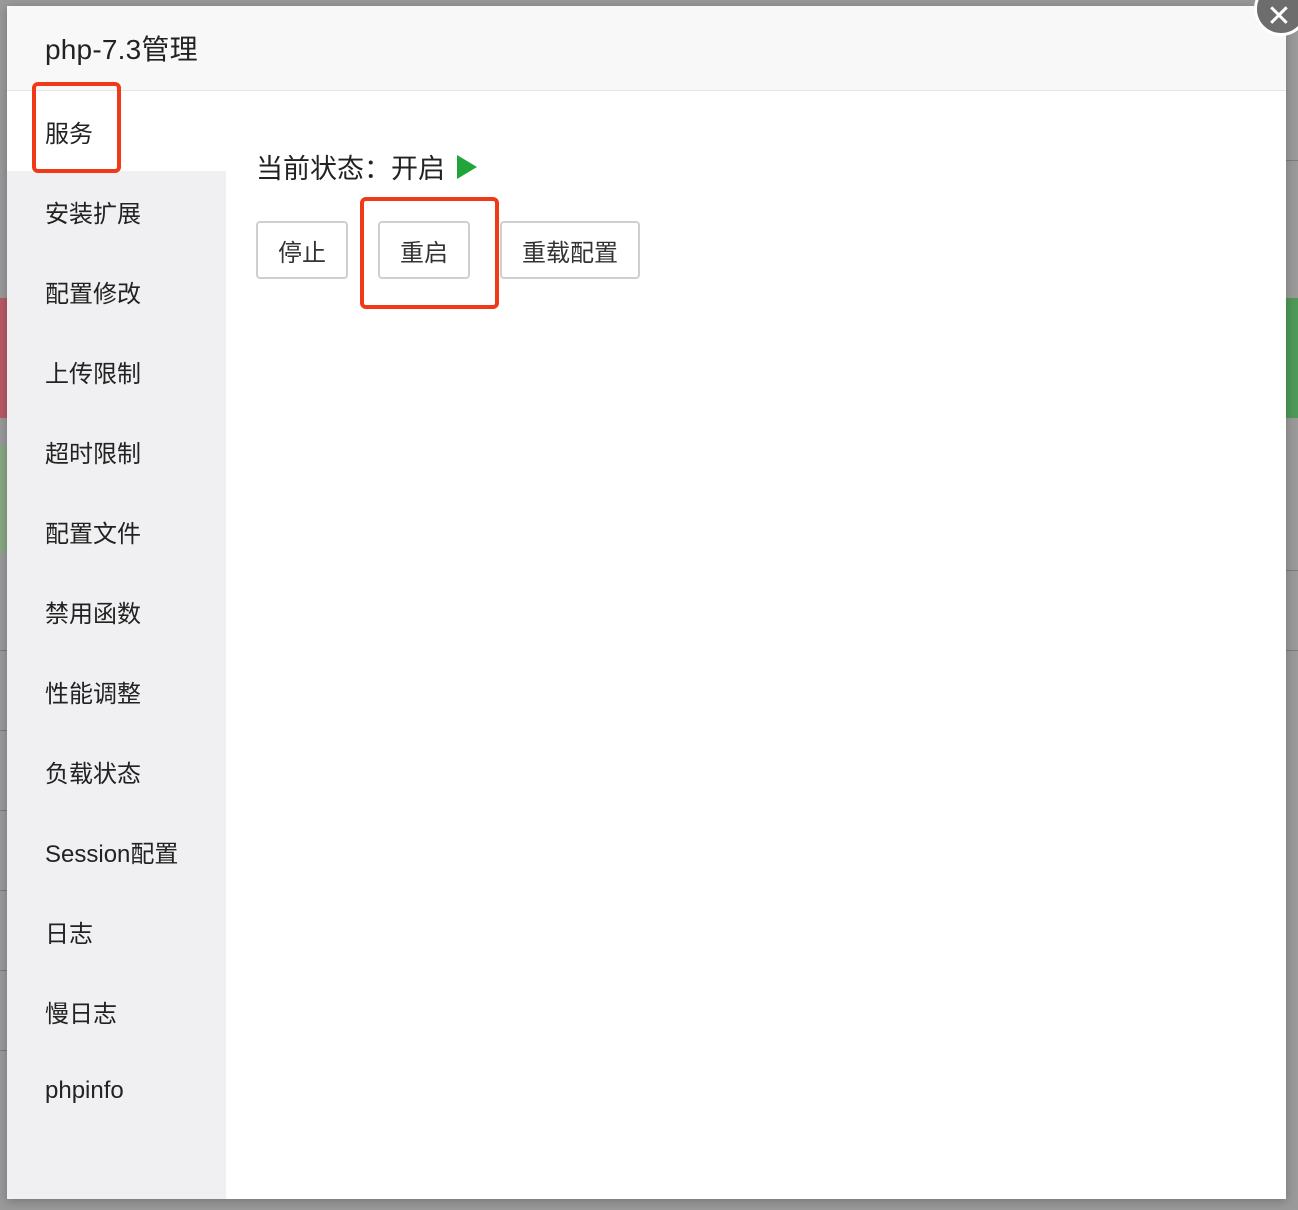 Image resolution: width=1298 pixels, height=1210 pixels. Describe the element at coordinates (116, 1011) in the screenshot. I see `sidebar-item-slow-log: 慢日志` at that location.